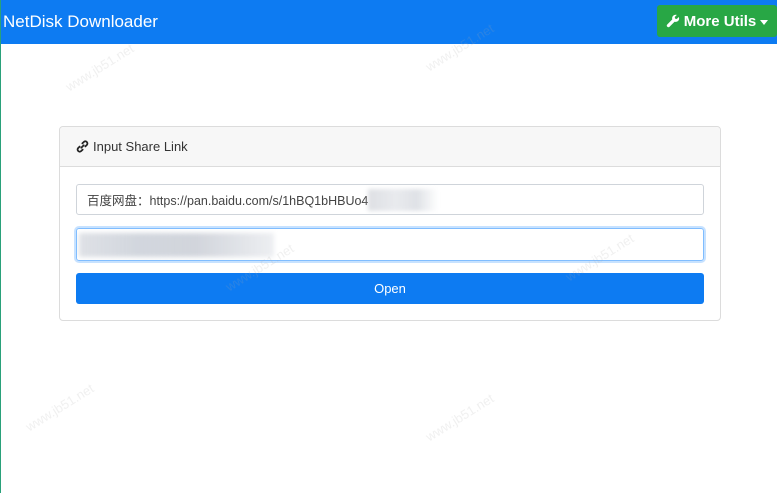 The width and height of the screenshot is (777, 493). What do you see at coordinates (403, 199) in the screenshot?
I see `redacted-link-part` at bounding box center [403, 199].